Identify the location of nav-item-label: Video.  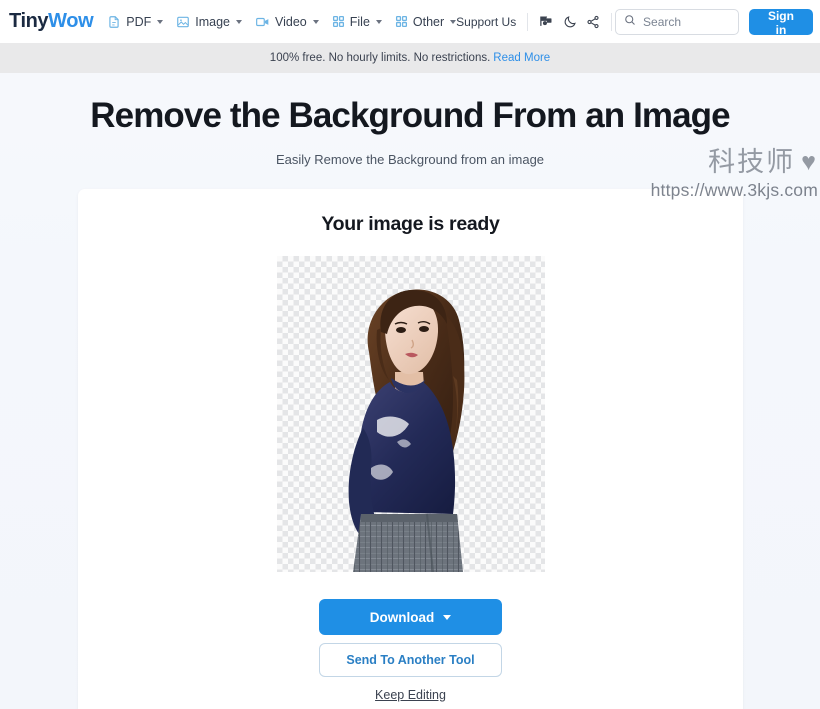
(291, 21).